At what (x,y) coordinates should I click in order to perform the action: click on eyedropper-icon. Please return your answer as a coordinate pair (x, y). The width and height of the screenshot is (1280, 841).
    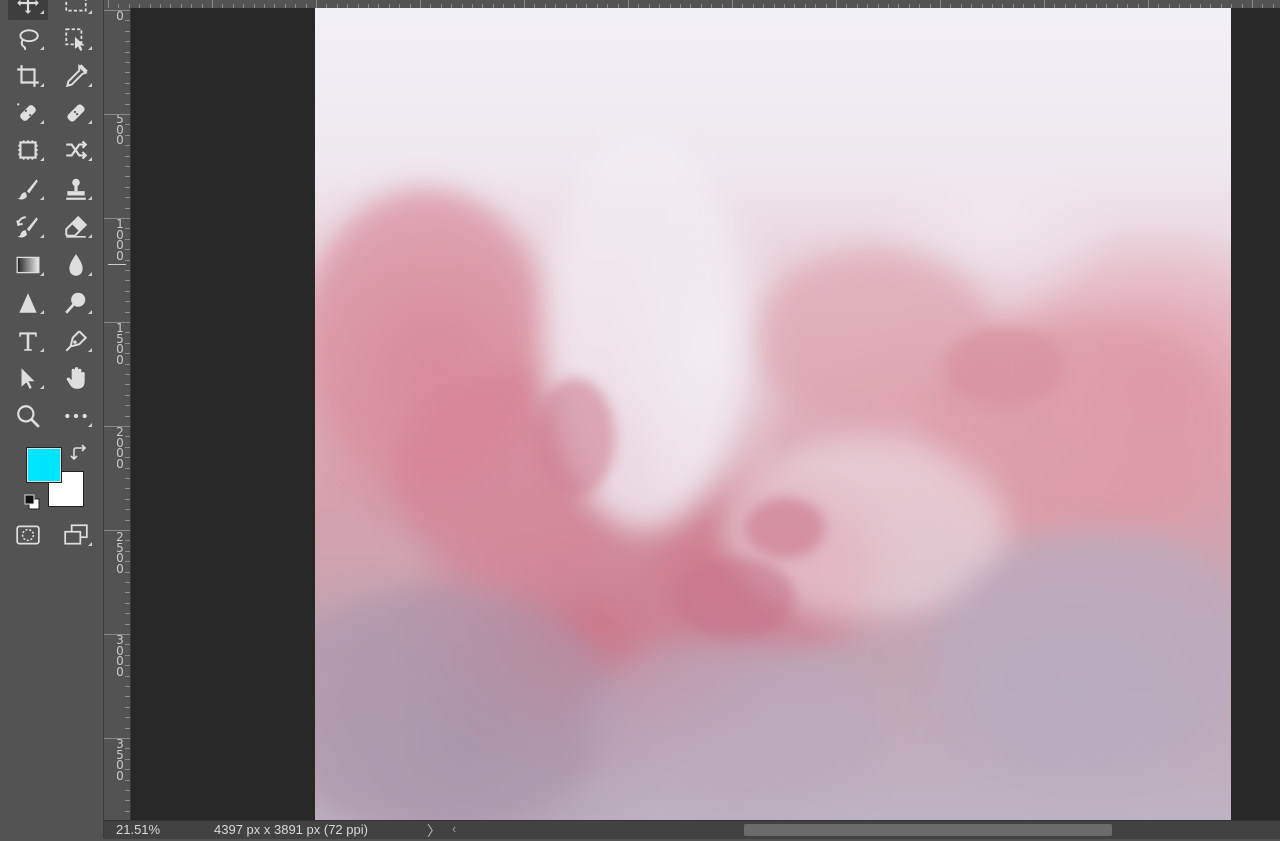
    Looking at the image, I should click on (76, 75).